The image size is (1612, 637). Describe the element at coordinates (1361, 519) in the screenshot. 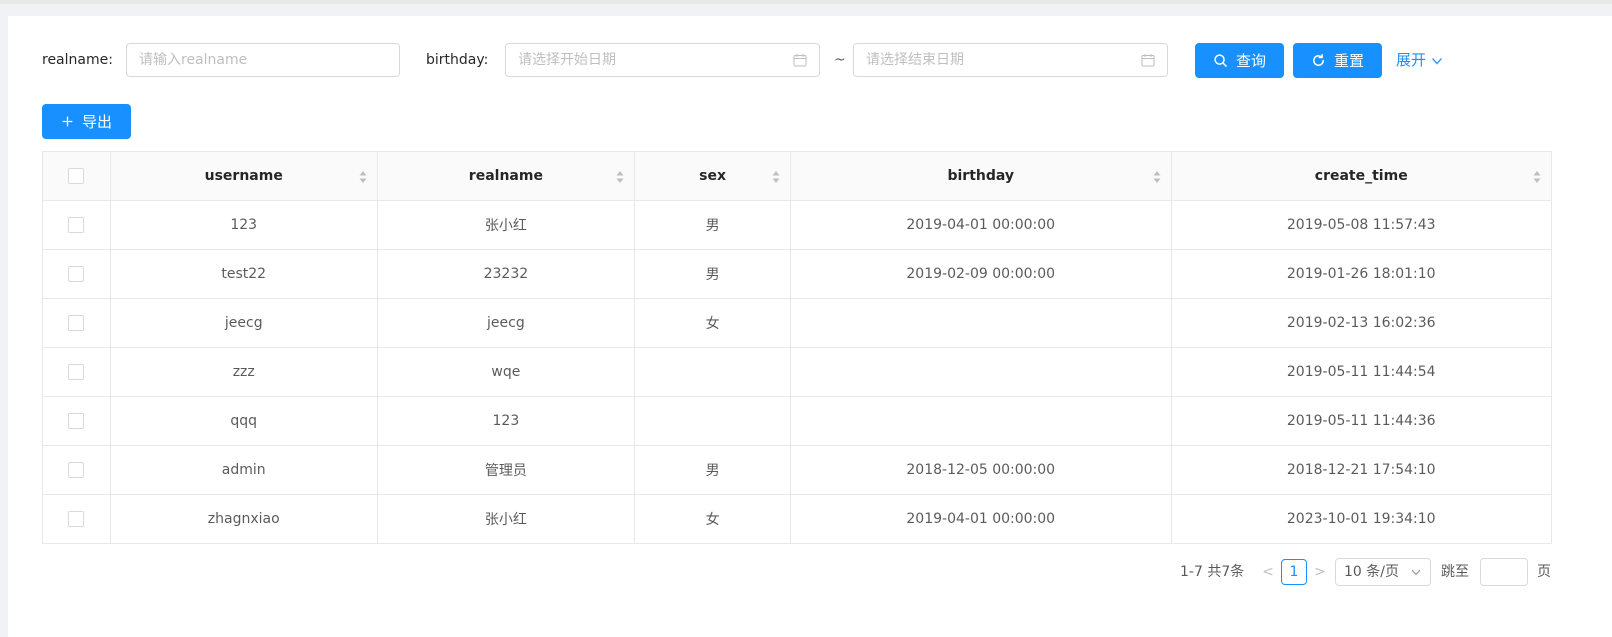

I see `cell-create-time: 2023-10-01 19:34:10` at that location.